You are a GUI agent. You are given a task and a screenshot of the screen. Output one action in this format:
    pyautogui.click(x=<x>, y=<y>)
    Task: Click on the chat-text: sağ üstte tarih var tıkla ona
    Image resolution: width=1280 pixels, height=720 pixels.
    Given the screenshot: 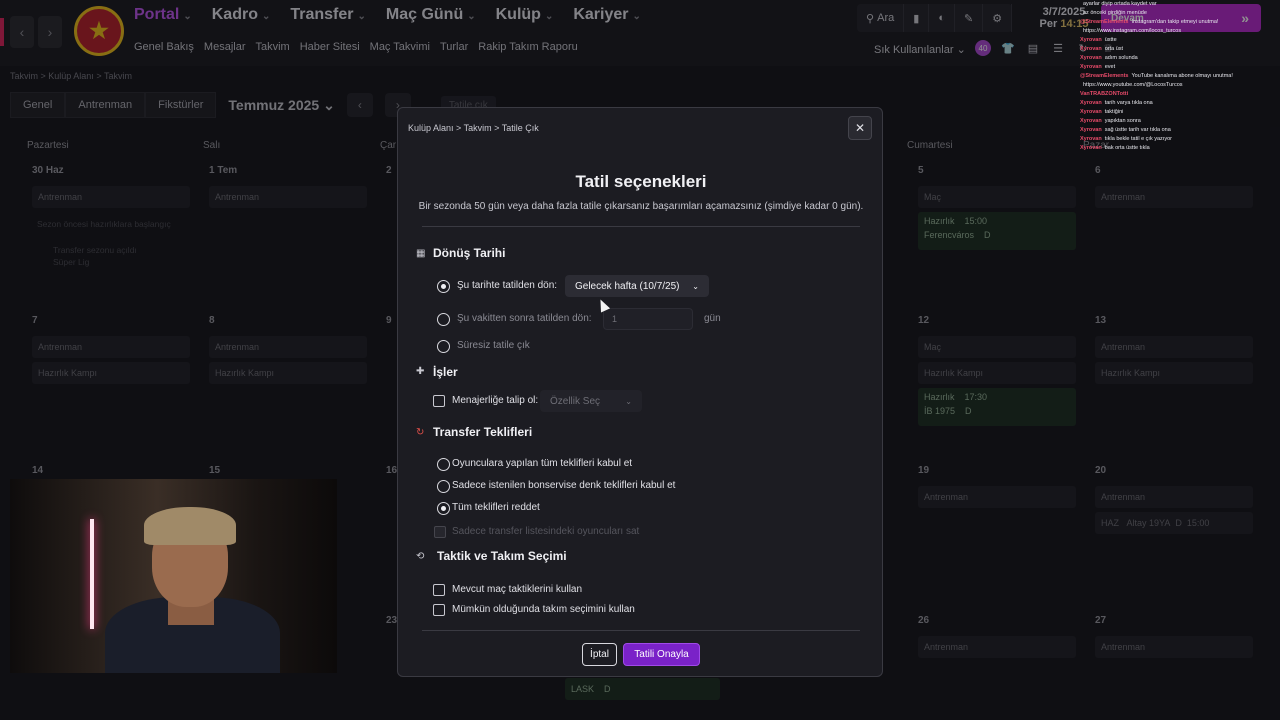 What is the action you would take?
    pyautogui.click(x=1137, y=130)
    